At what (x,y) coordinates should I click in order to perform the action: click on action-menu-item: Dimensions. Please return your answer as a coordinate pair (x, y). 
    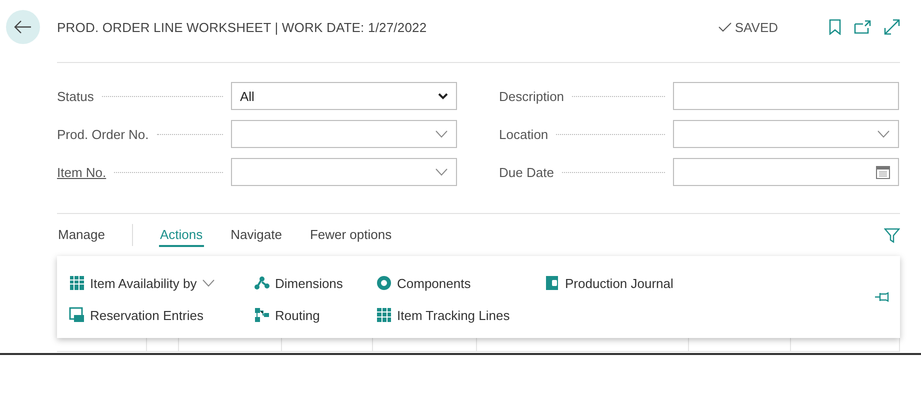
    Looking at the image, I should click on (315, 283).